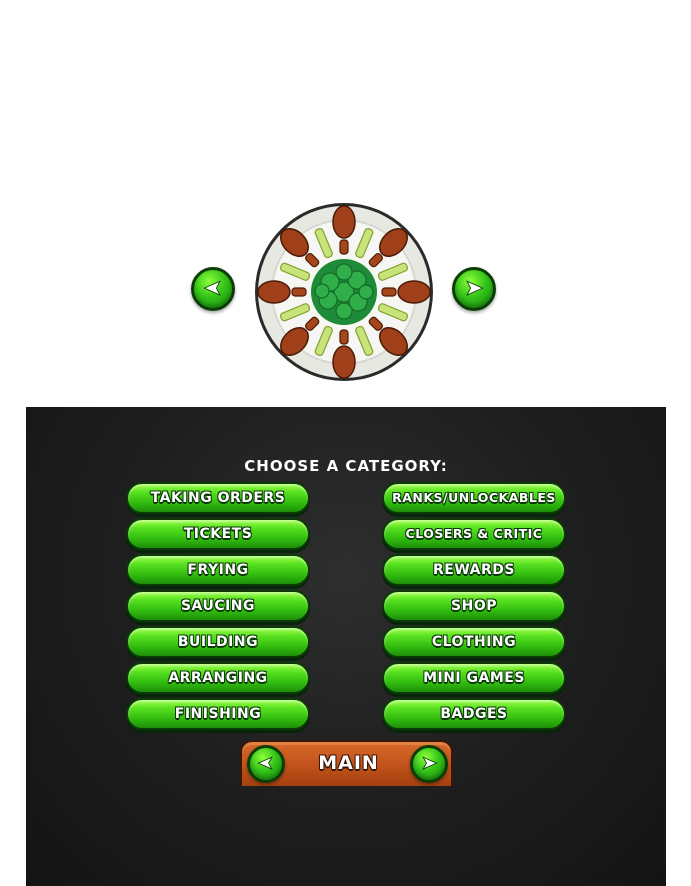 Image resolution: width=691 pixels, height=886 pixels. Describe the element at coordinates (474, 642) in the screenshot. I see `clothing-button: CLOTHING` at that location.